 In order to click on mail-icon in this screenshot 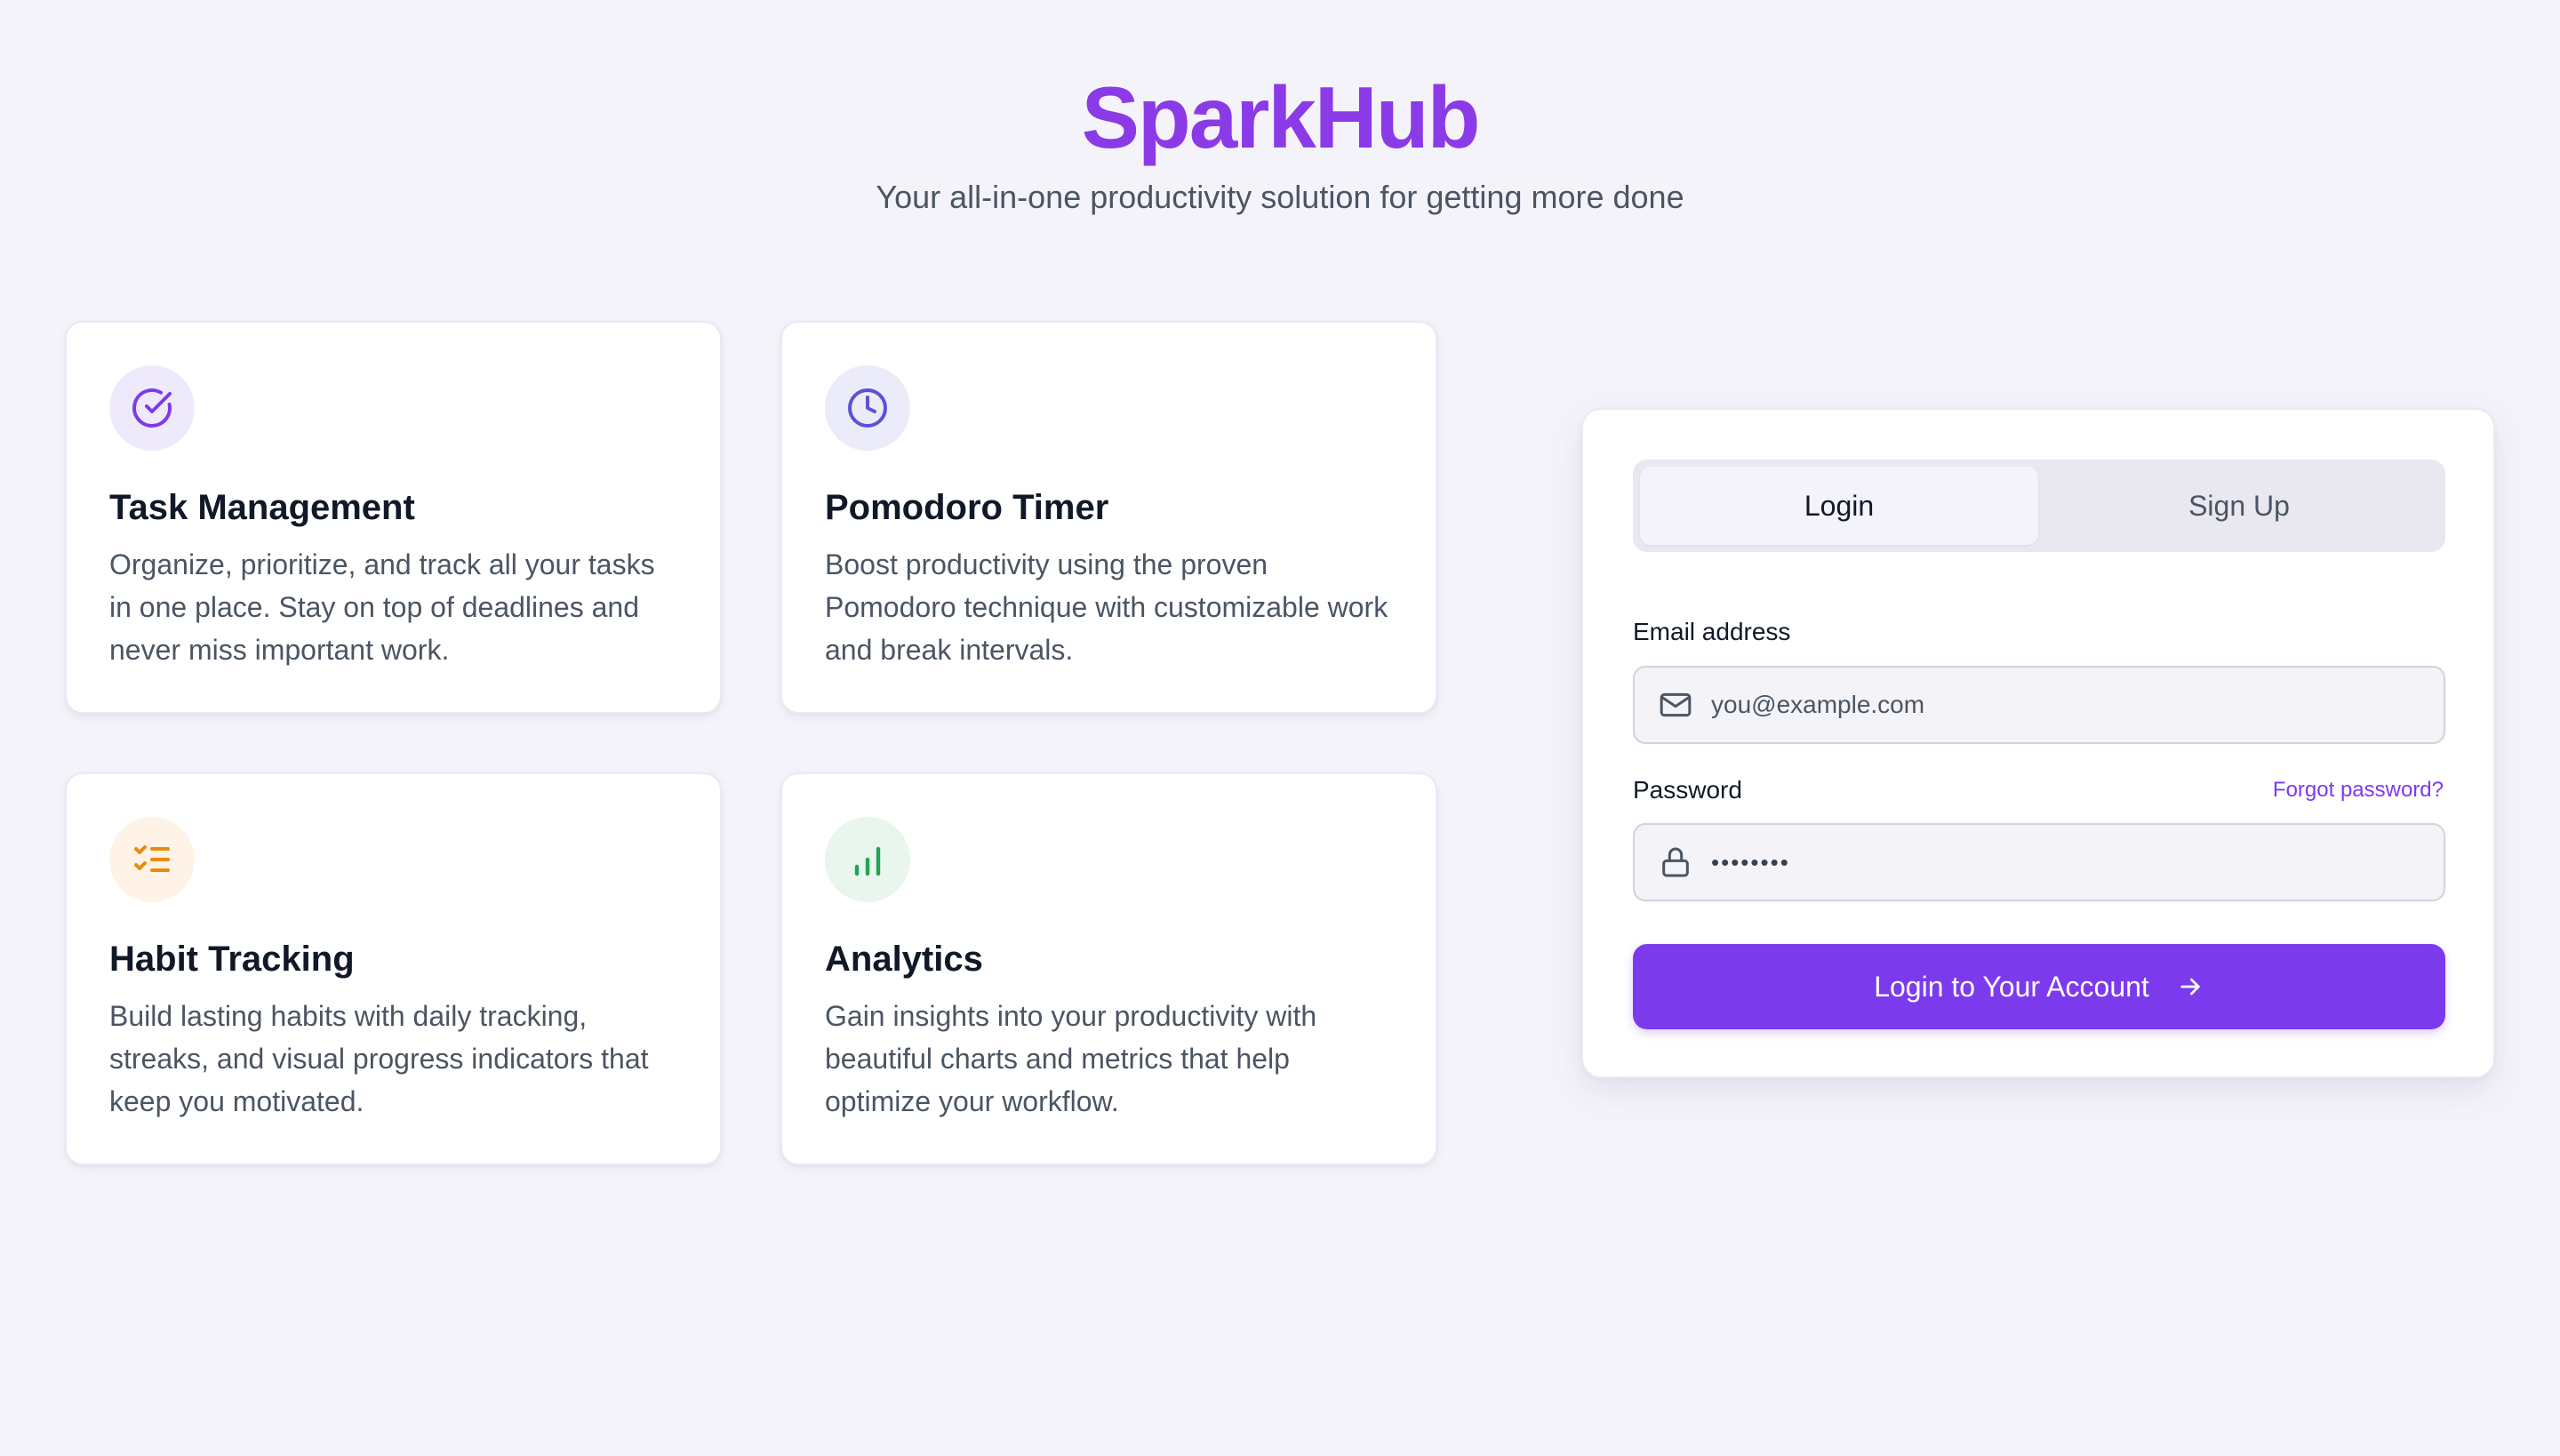, I will do `click(1676, 704)`.